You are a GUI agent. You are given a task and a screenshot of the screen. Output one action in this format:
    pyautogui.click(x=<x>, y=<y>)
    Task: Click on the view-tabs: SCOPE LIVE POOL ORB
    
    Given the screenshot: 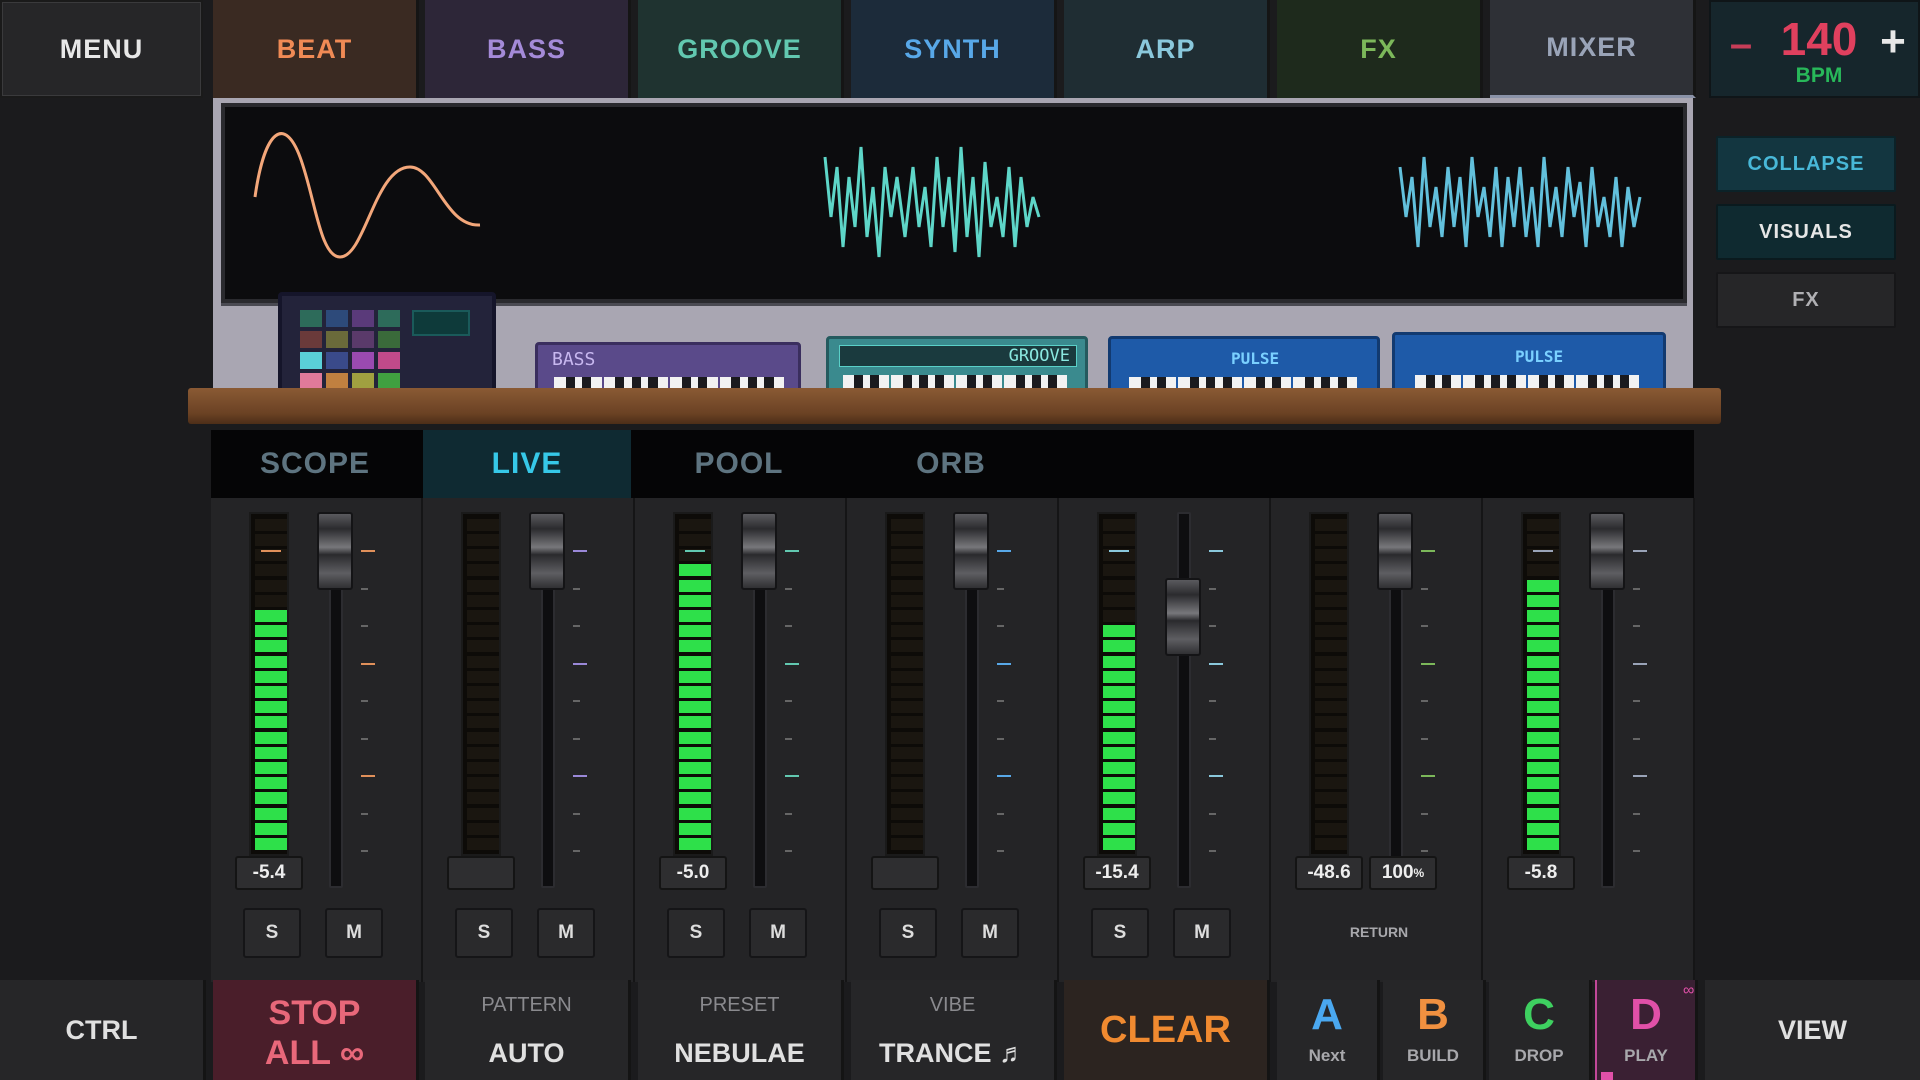 What is the action you would take?
    pyautogui.click(x=952, y=464)
    